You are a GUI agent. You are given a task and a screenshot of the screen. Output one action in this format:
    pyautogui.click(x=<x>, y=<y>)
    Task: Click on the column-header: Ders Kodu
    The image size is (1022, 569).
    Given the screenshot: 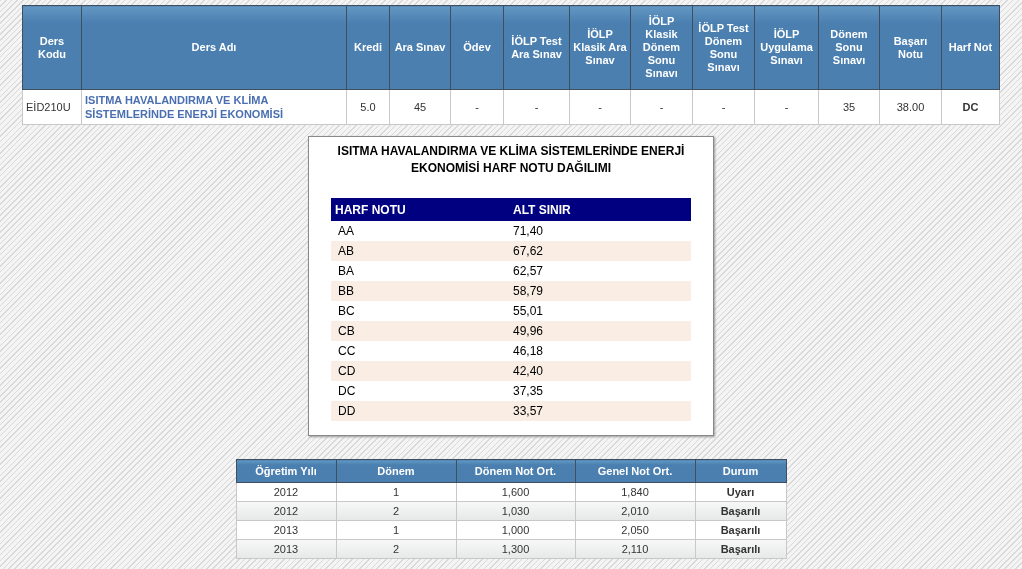 What is the action you would take?
    pyautogui.click(x=52, y=47)
    